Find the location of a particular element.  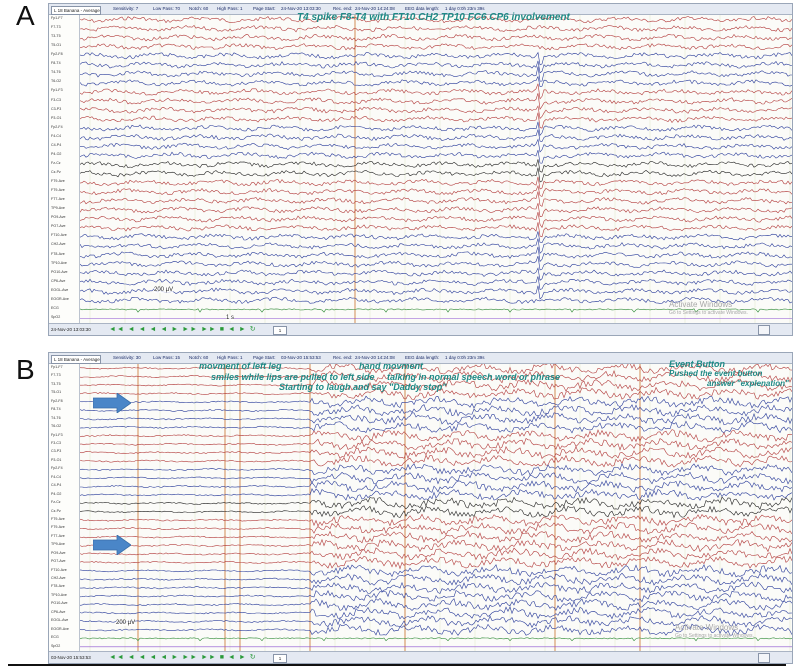

notch-label-a: Notch: 60 is located at coordinates (198, 8).